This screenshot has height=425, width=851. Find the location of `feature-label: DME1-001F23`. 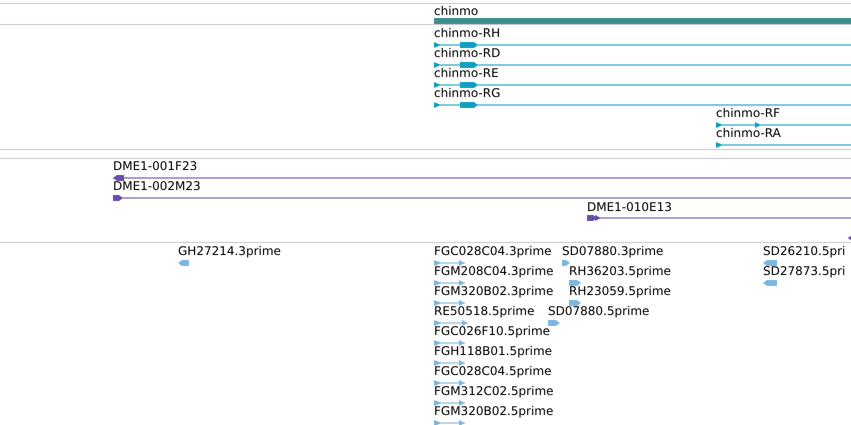

feature-label: DME1-001F23 is located at coordinates (155, 166).